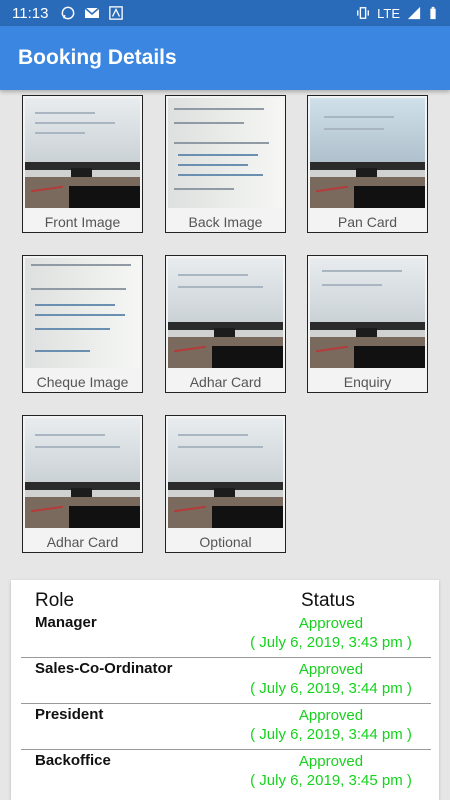 This screenshot has width=450, height=800. I want to click on page-title: Booking Details, so click(97, 57).